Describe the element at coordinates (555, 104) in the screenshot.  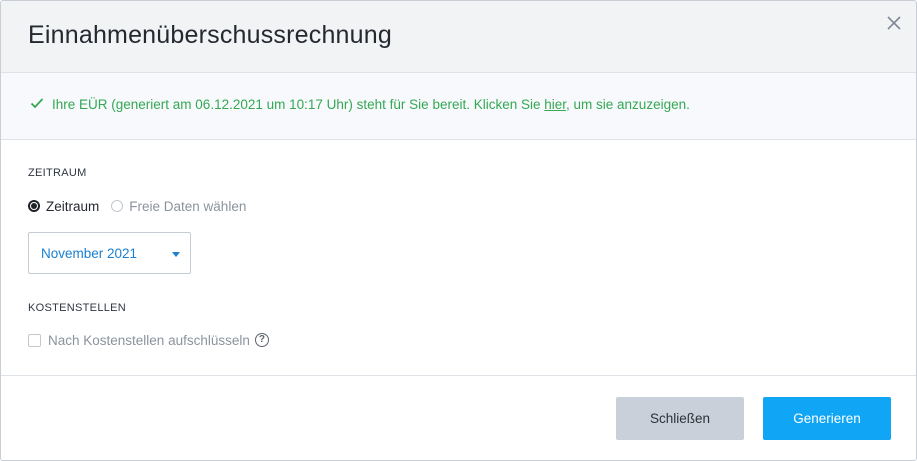
I see `notice-link-hier: hier` at that location.